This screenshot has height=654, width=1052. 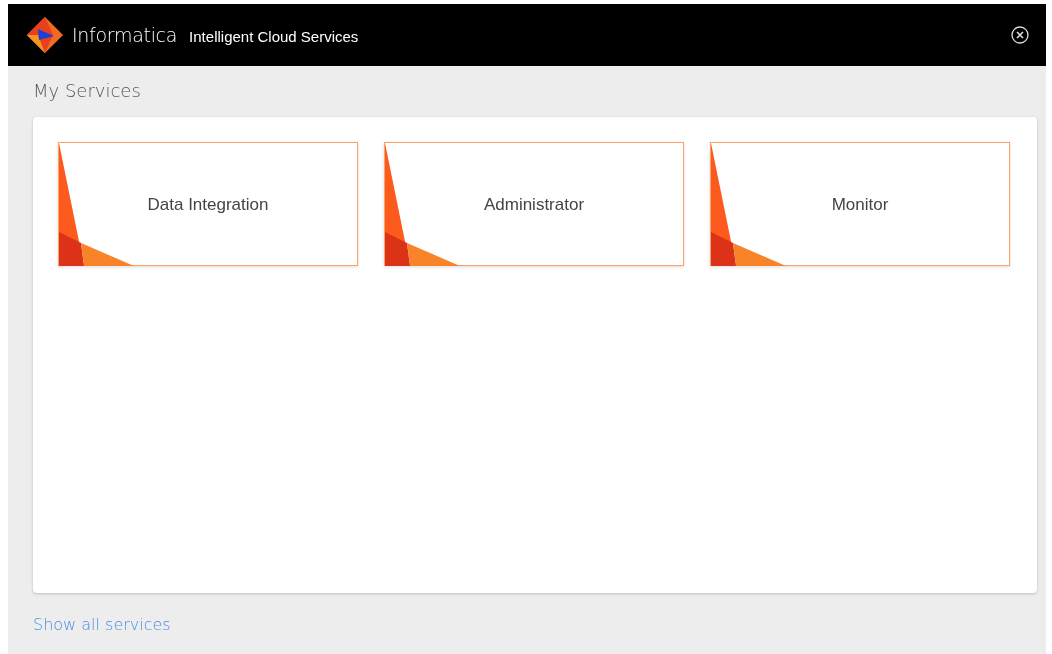 I want to click on product-name: Intelligent Cloud Services, so click(x=274, y=36).